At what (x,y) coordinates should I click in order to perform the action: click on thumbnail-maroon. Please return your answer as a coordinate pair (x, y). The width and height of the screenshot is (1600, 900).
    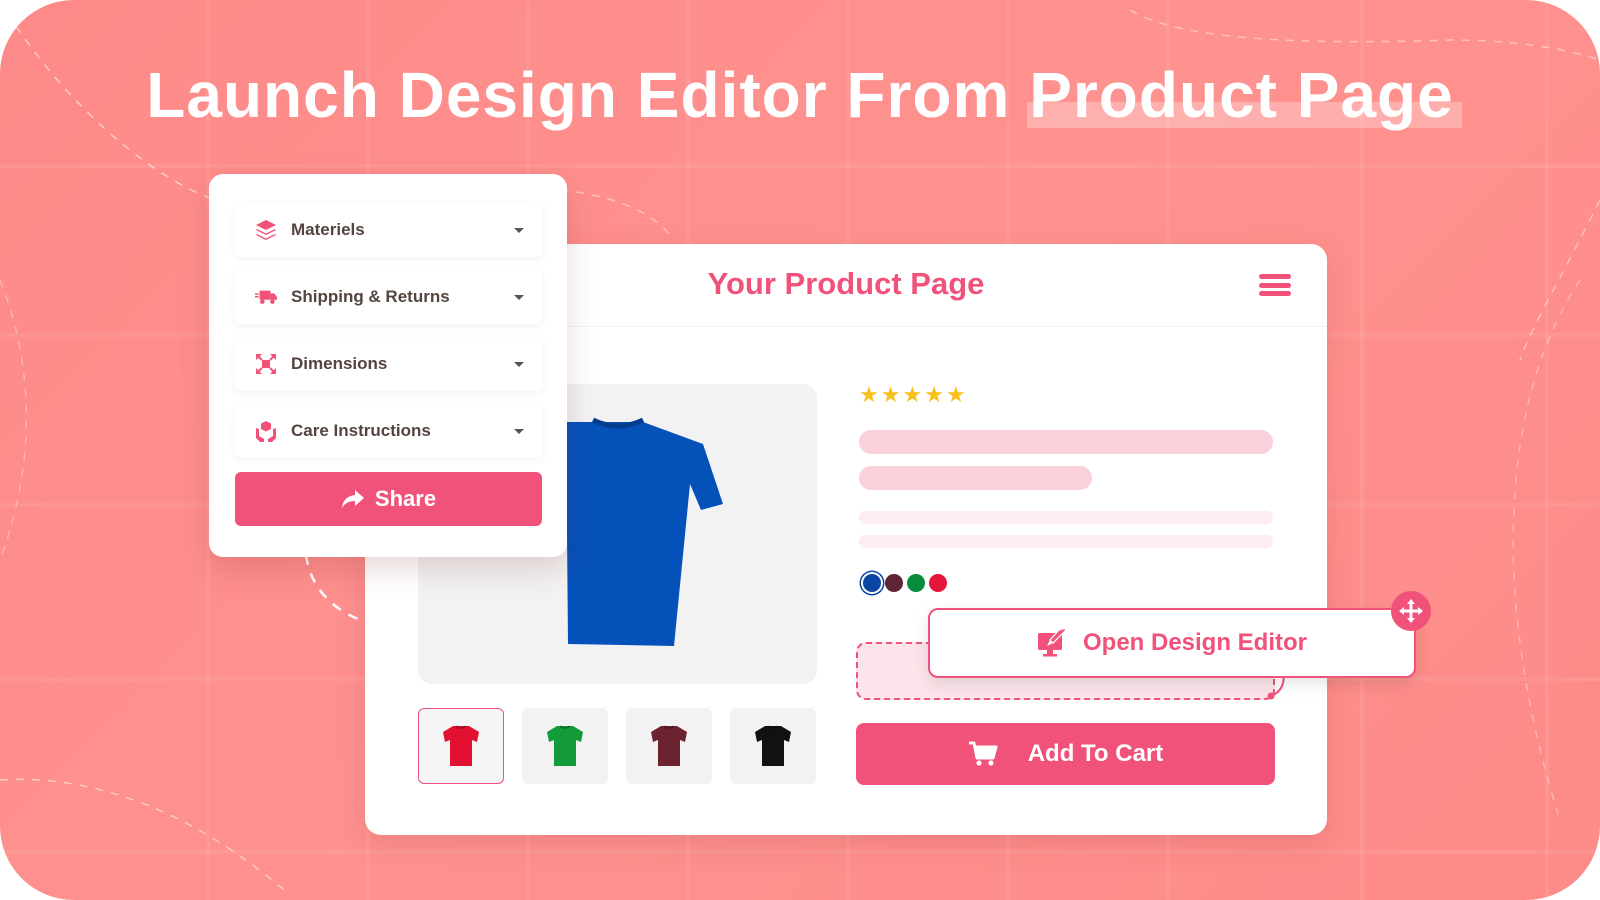
    Looking at the image, I should click on (669, 746).